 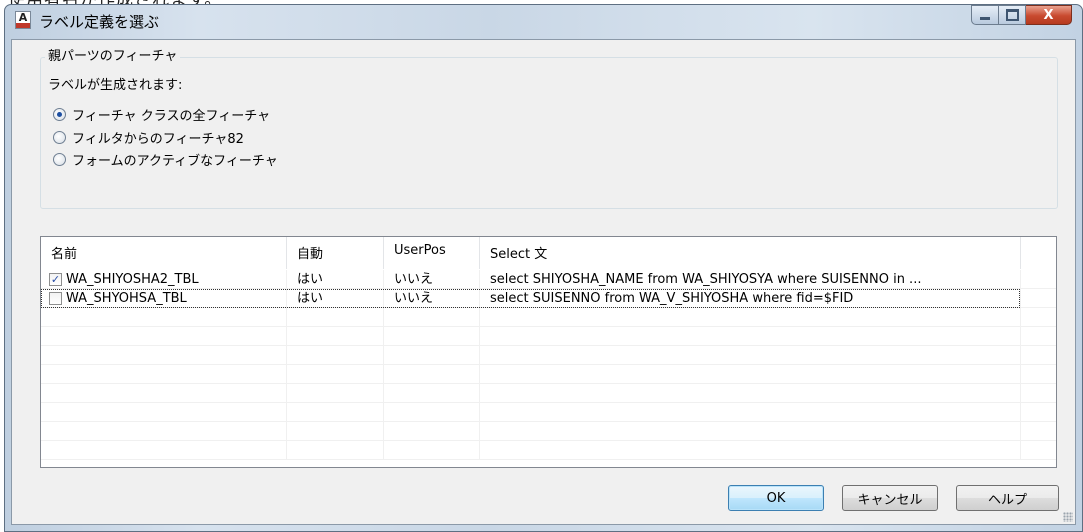 I want to click on row-checkbox, so click(x=55, y=298).